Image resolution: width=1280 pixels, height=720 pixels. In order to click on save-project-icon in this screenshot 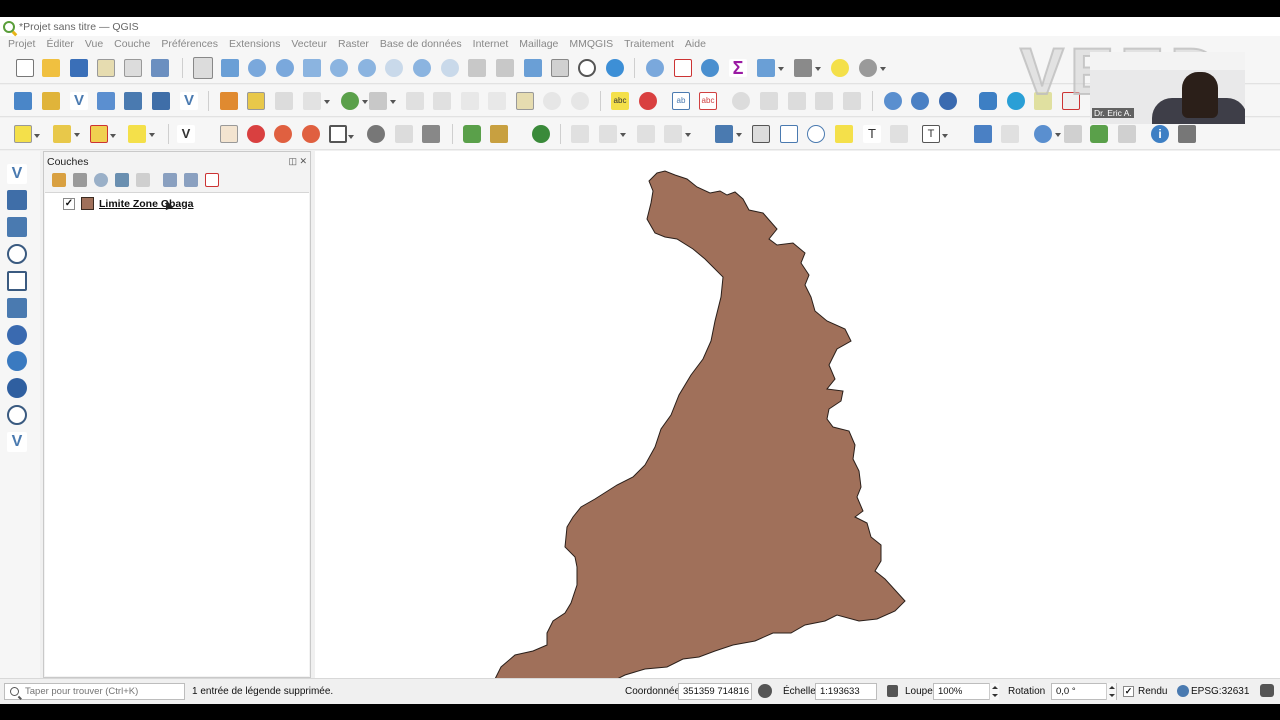, I will do `click(79, 68)`.